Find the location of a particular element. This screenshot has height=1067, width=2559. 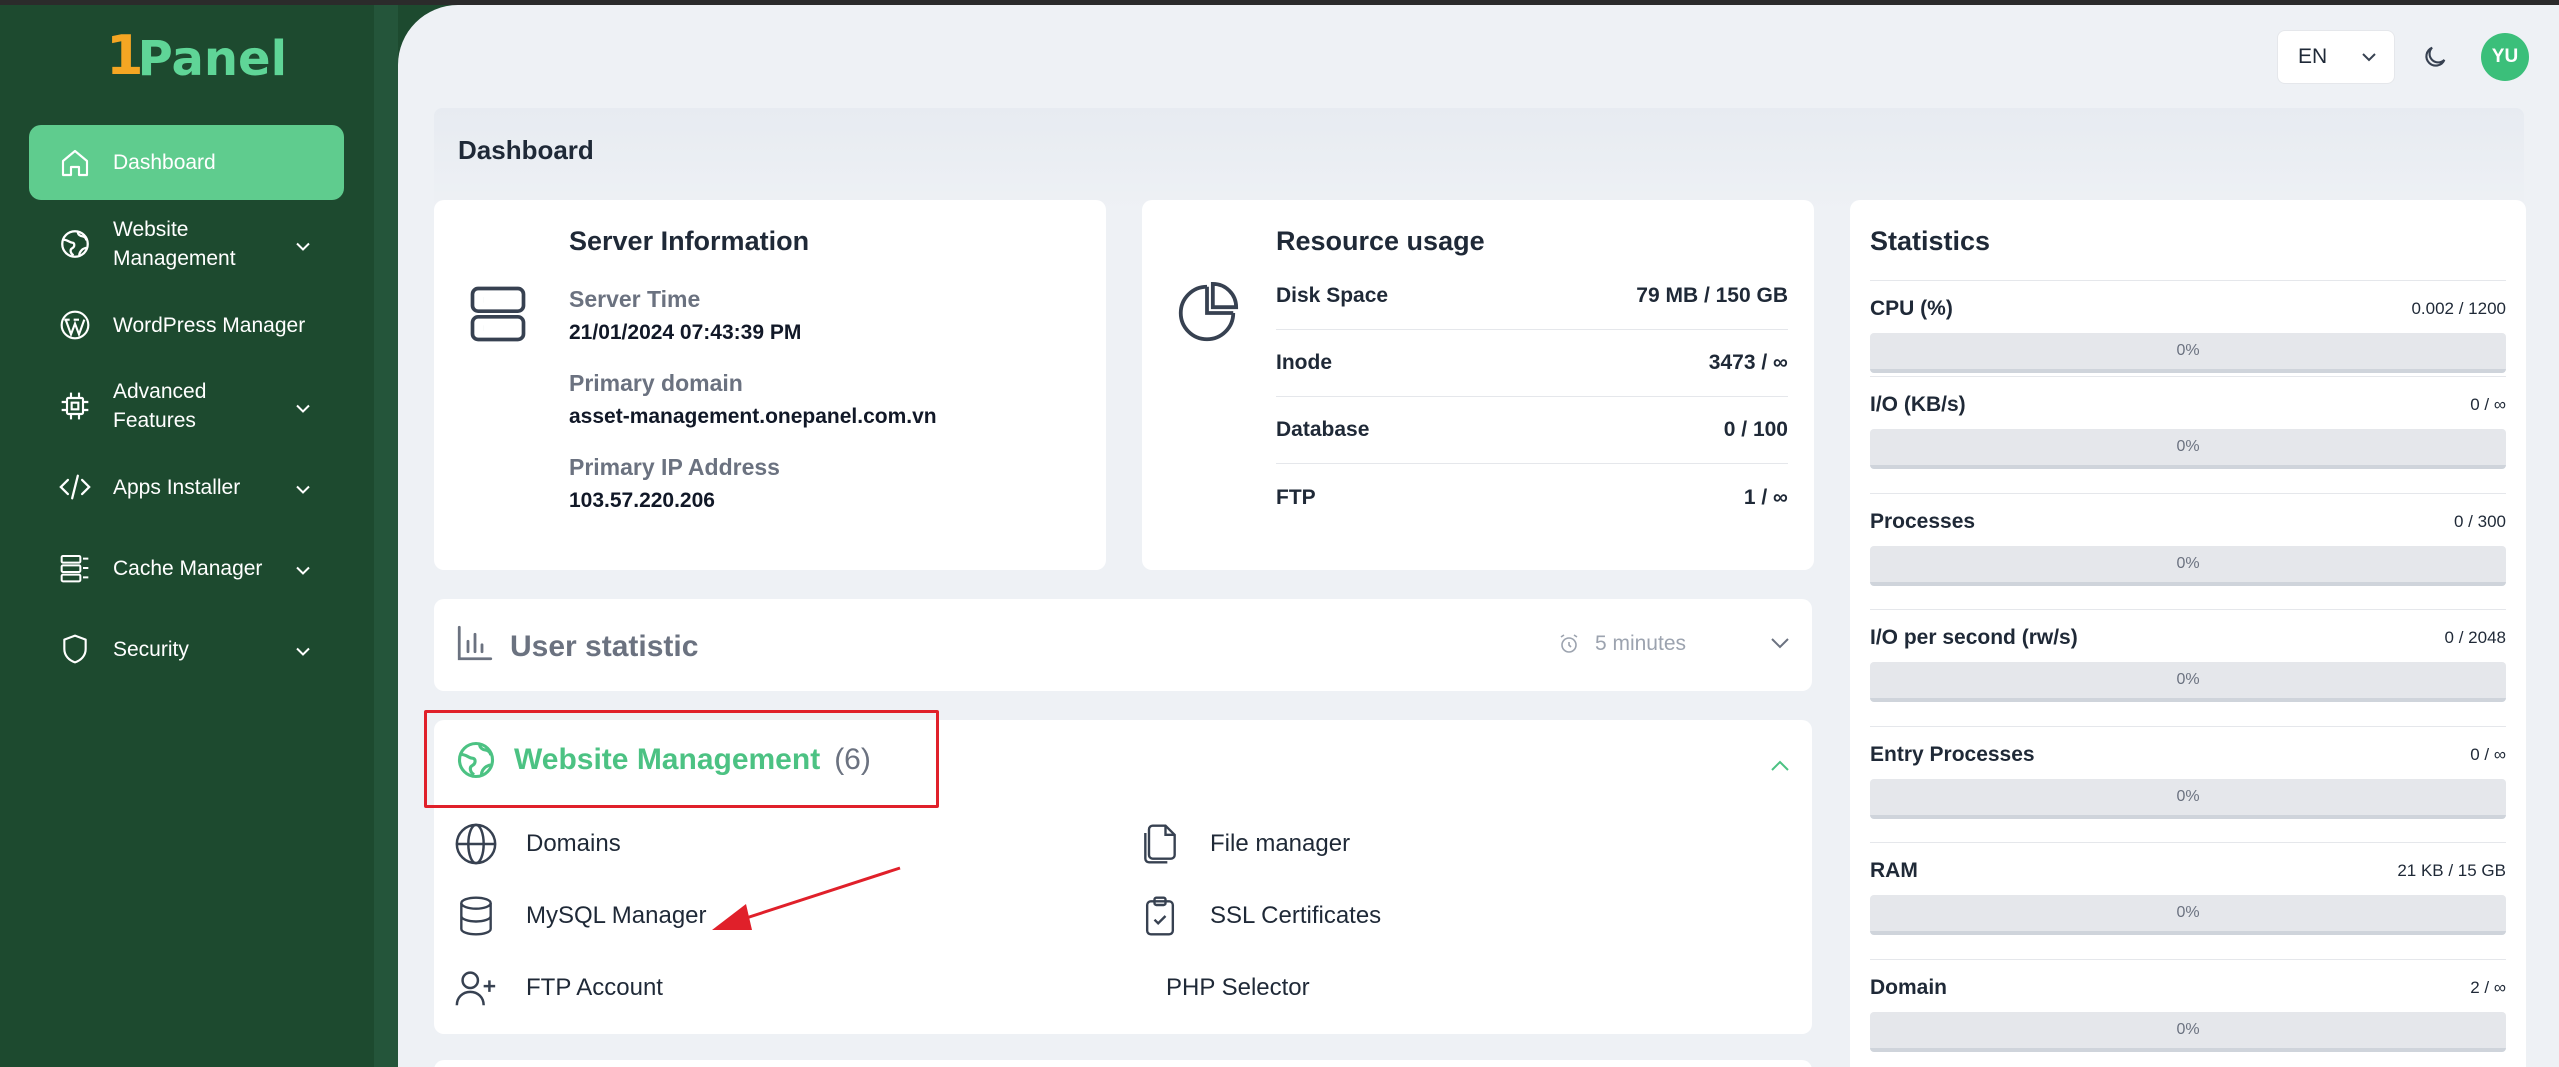

next-panel-edge is located at coordinates (1123, 1063).